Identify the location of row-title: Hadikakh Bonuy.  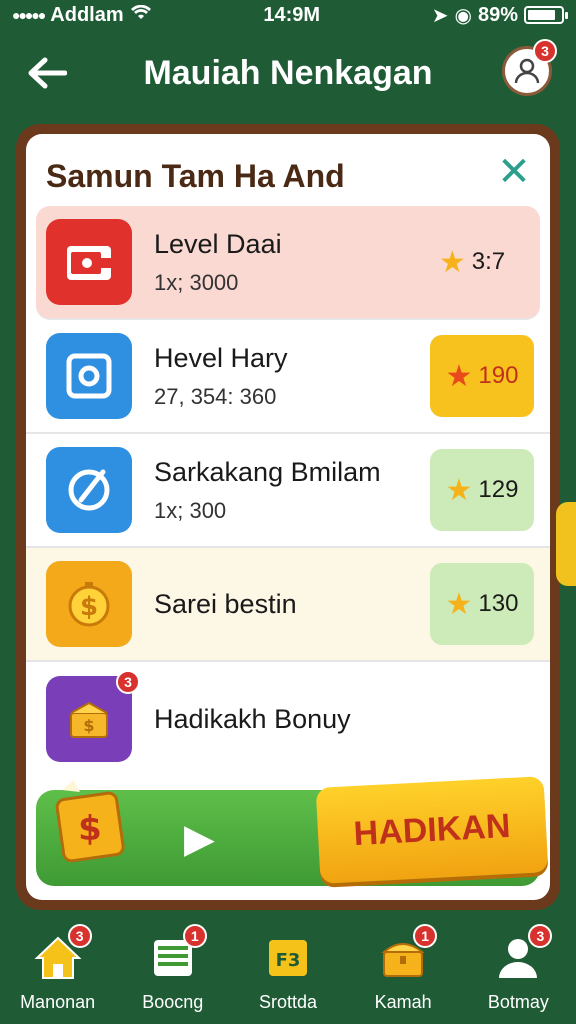
(252, 718).